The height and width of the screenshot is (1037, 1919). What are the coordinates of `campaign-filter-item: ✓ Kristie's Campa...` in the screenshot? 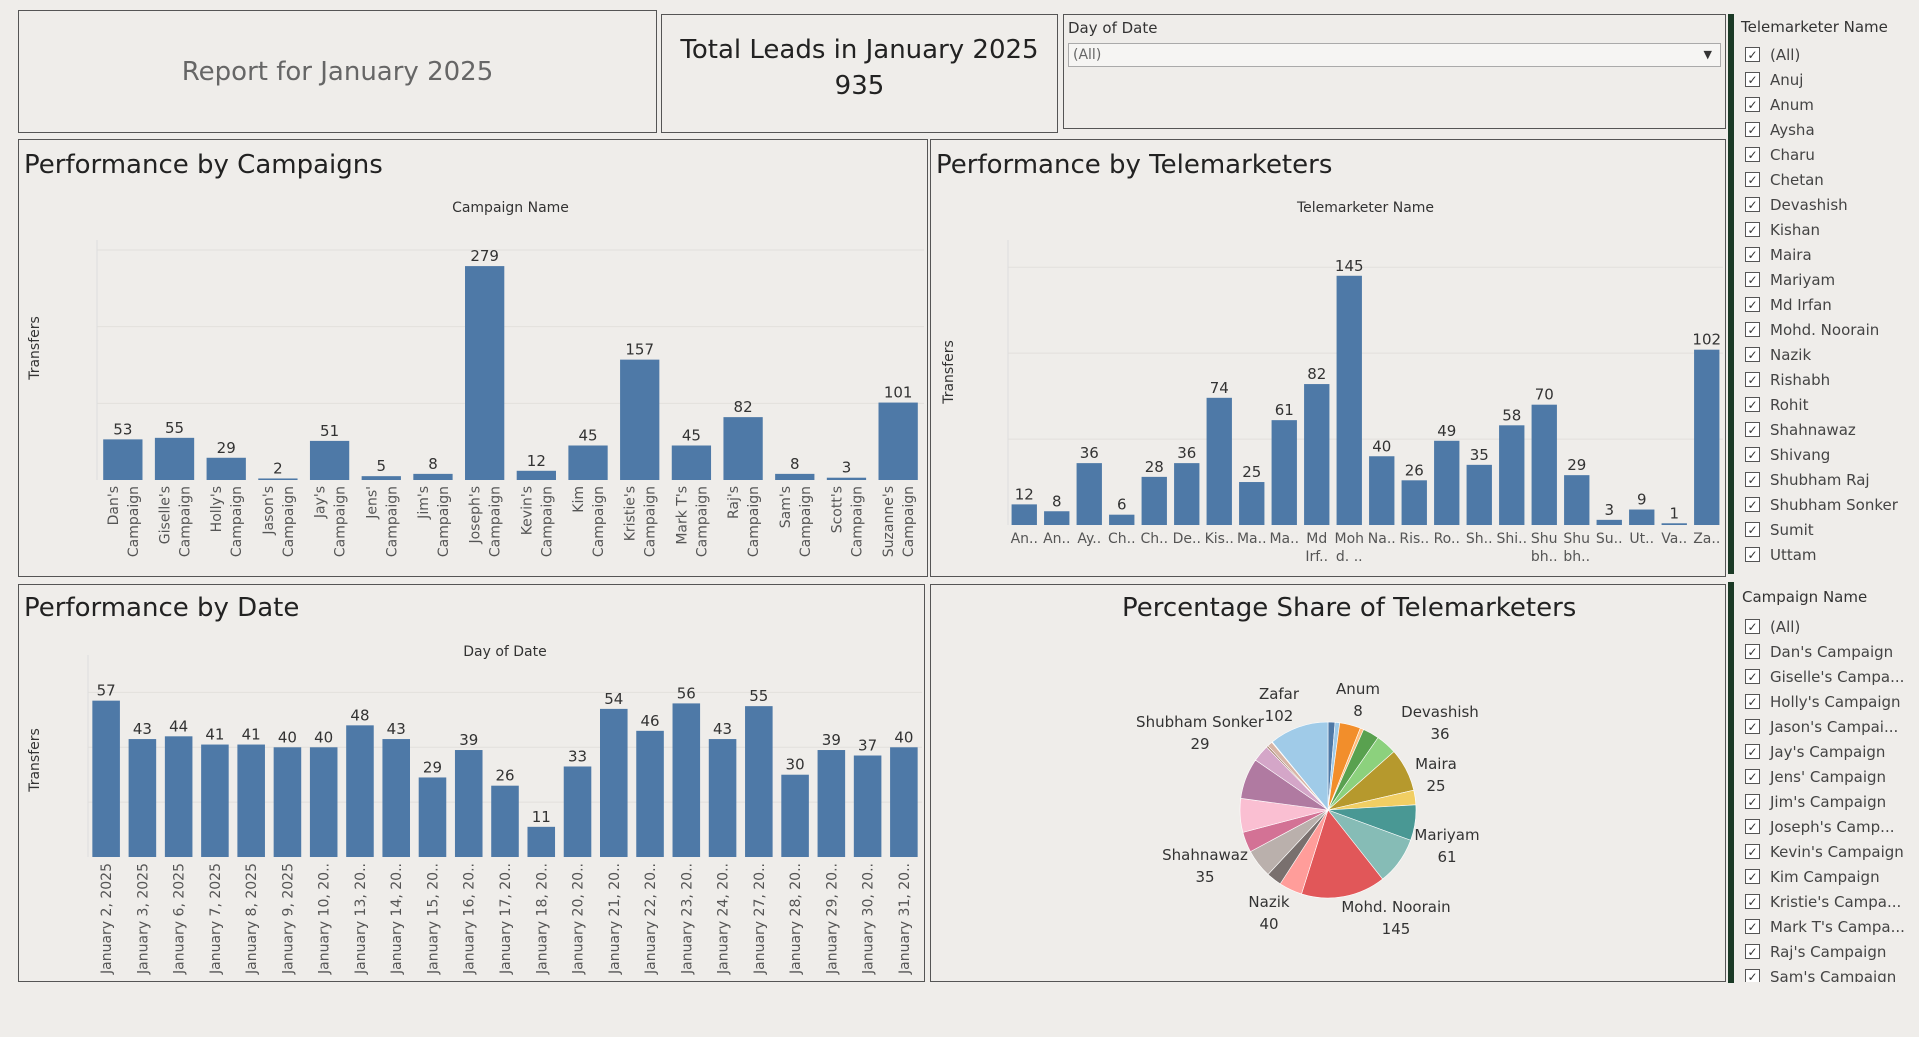 It's located at (1829, 901).